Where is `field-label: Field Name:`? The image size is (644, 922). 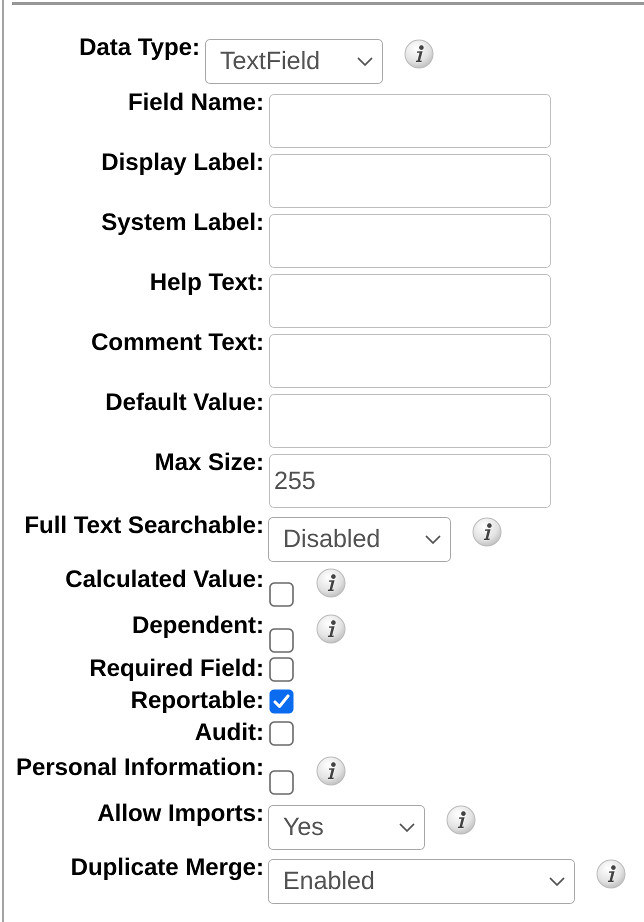
field-label: Field Name: is located at coordinates (195, 103).